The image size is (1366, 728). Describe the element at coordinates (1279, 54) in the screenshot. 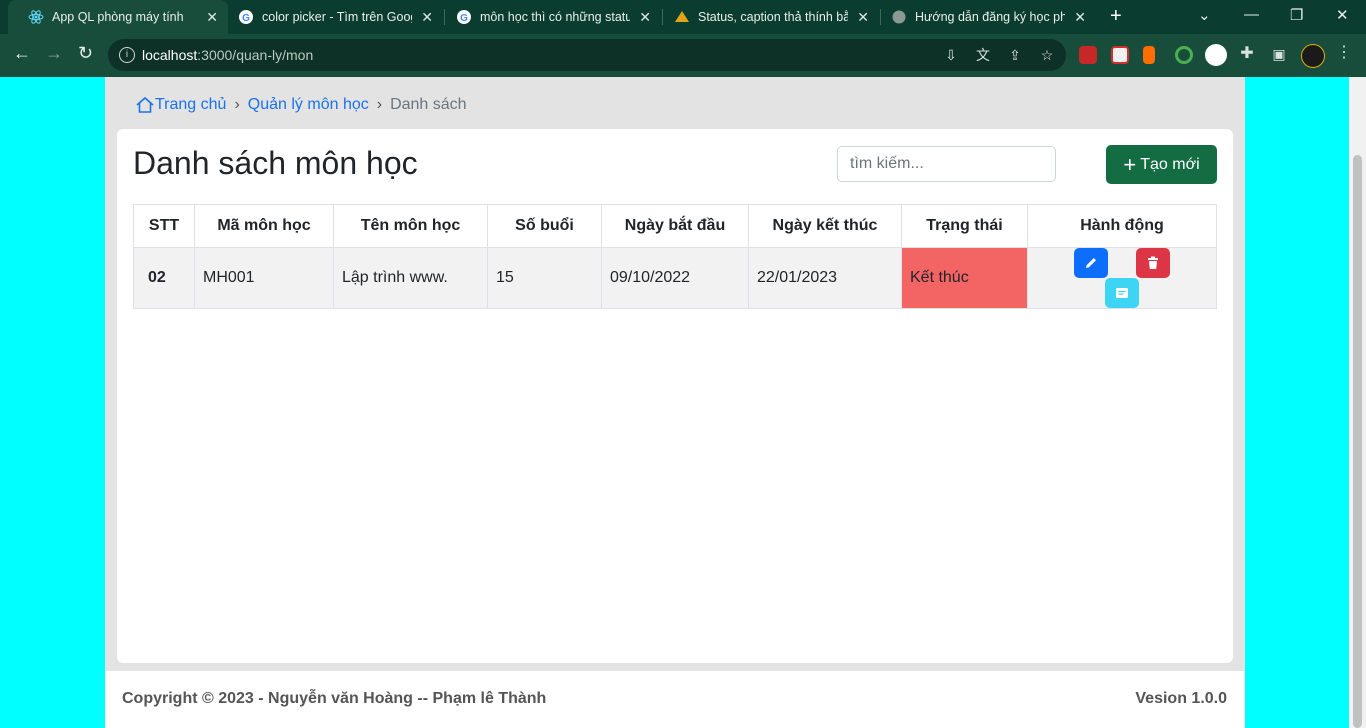

I see `side-panel-icon: ▣` at that location.